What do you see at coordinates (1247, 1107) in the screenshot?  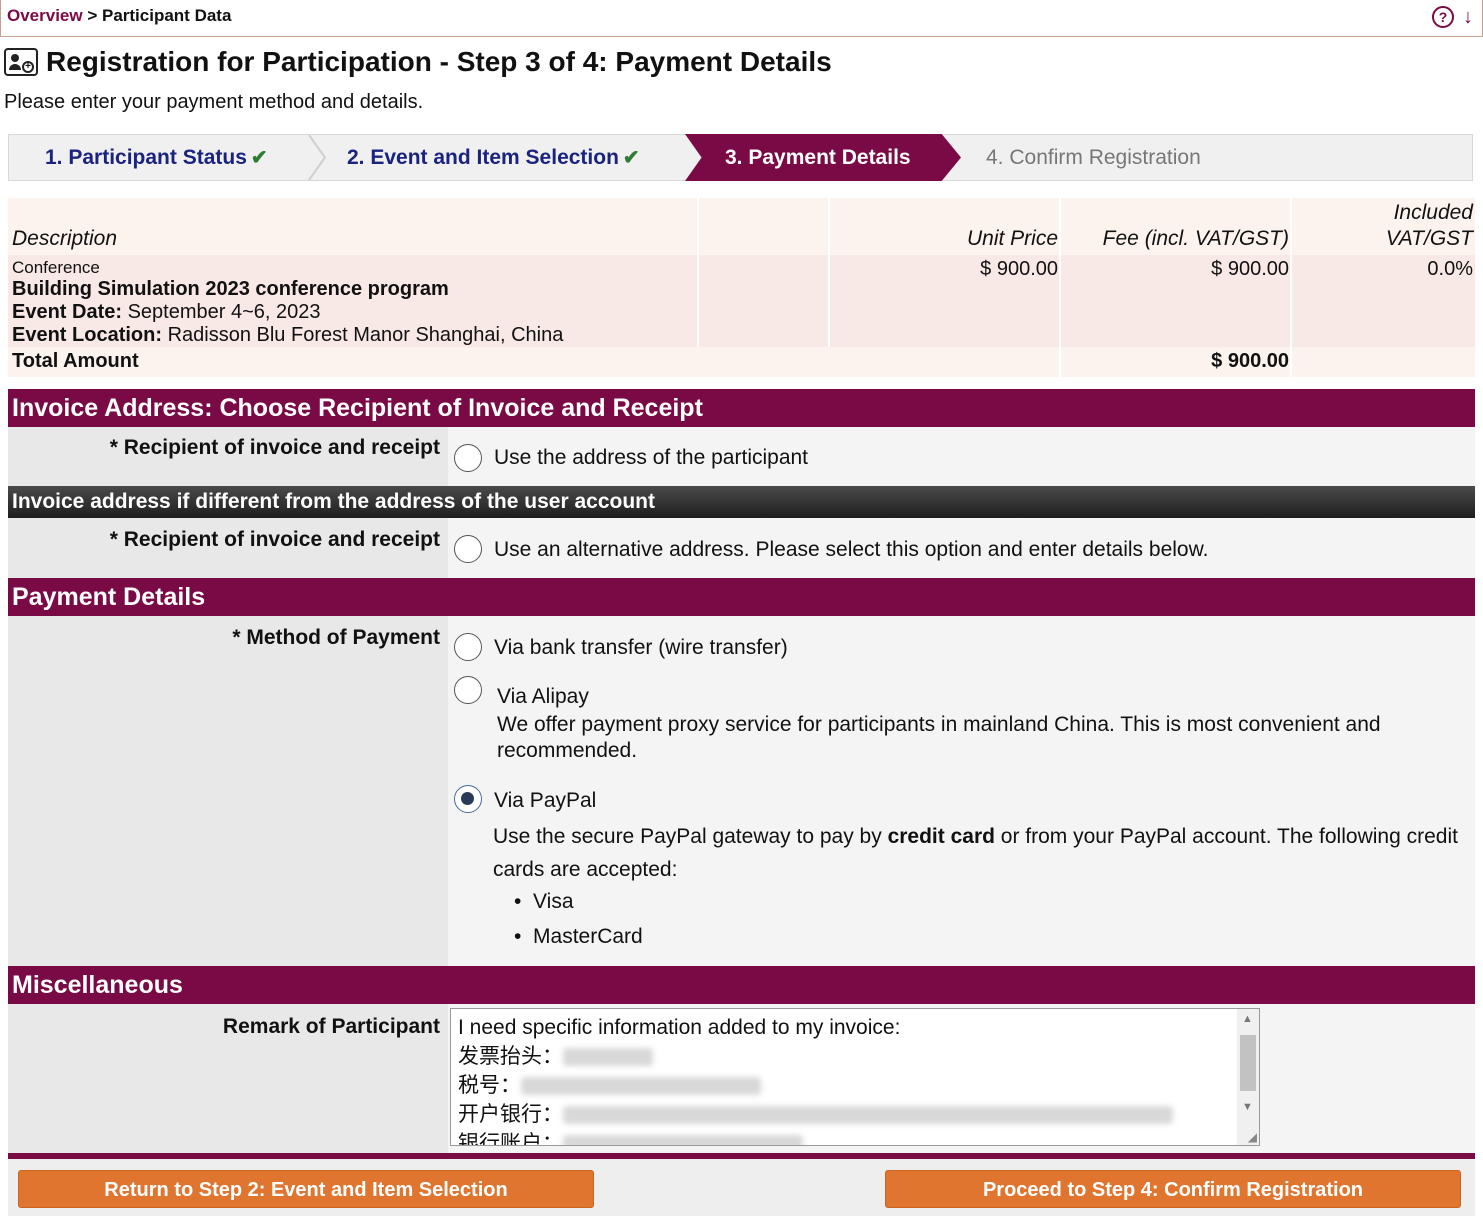 I see `scroll-down-icon: ▼` at bounding box center [1247, 1107].